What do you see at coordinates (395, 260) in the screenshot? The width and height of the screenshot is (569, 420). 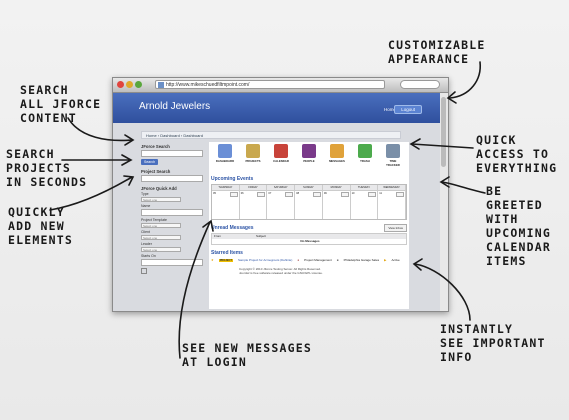 I see `starred-item-4: Active` at bounding box center [395, 260].